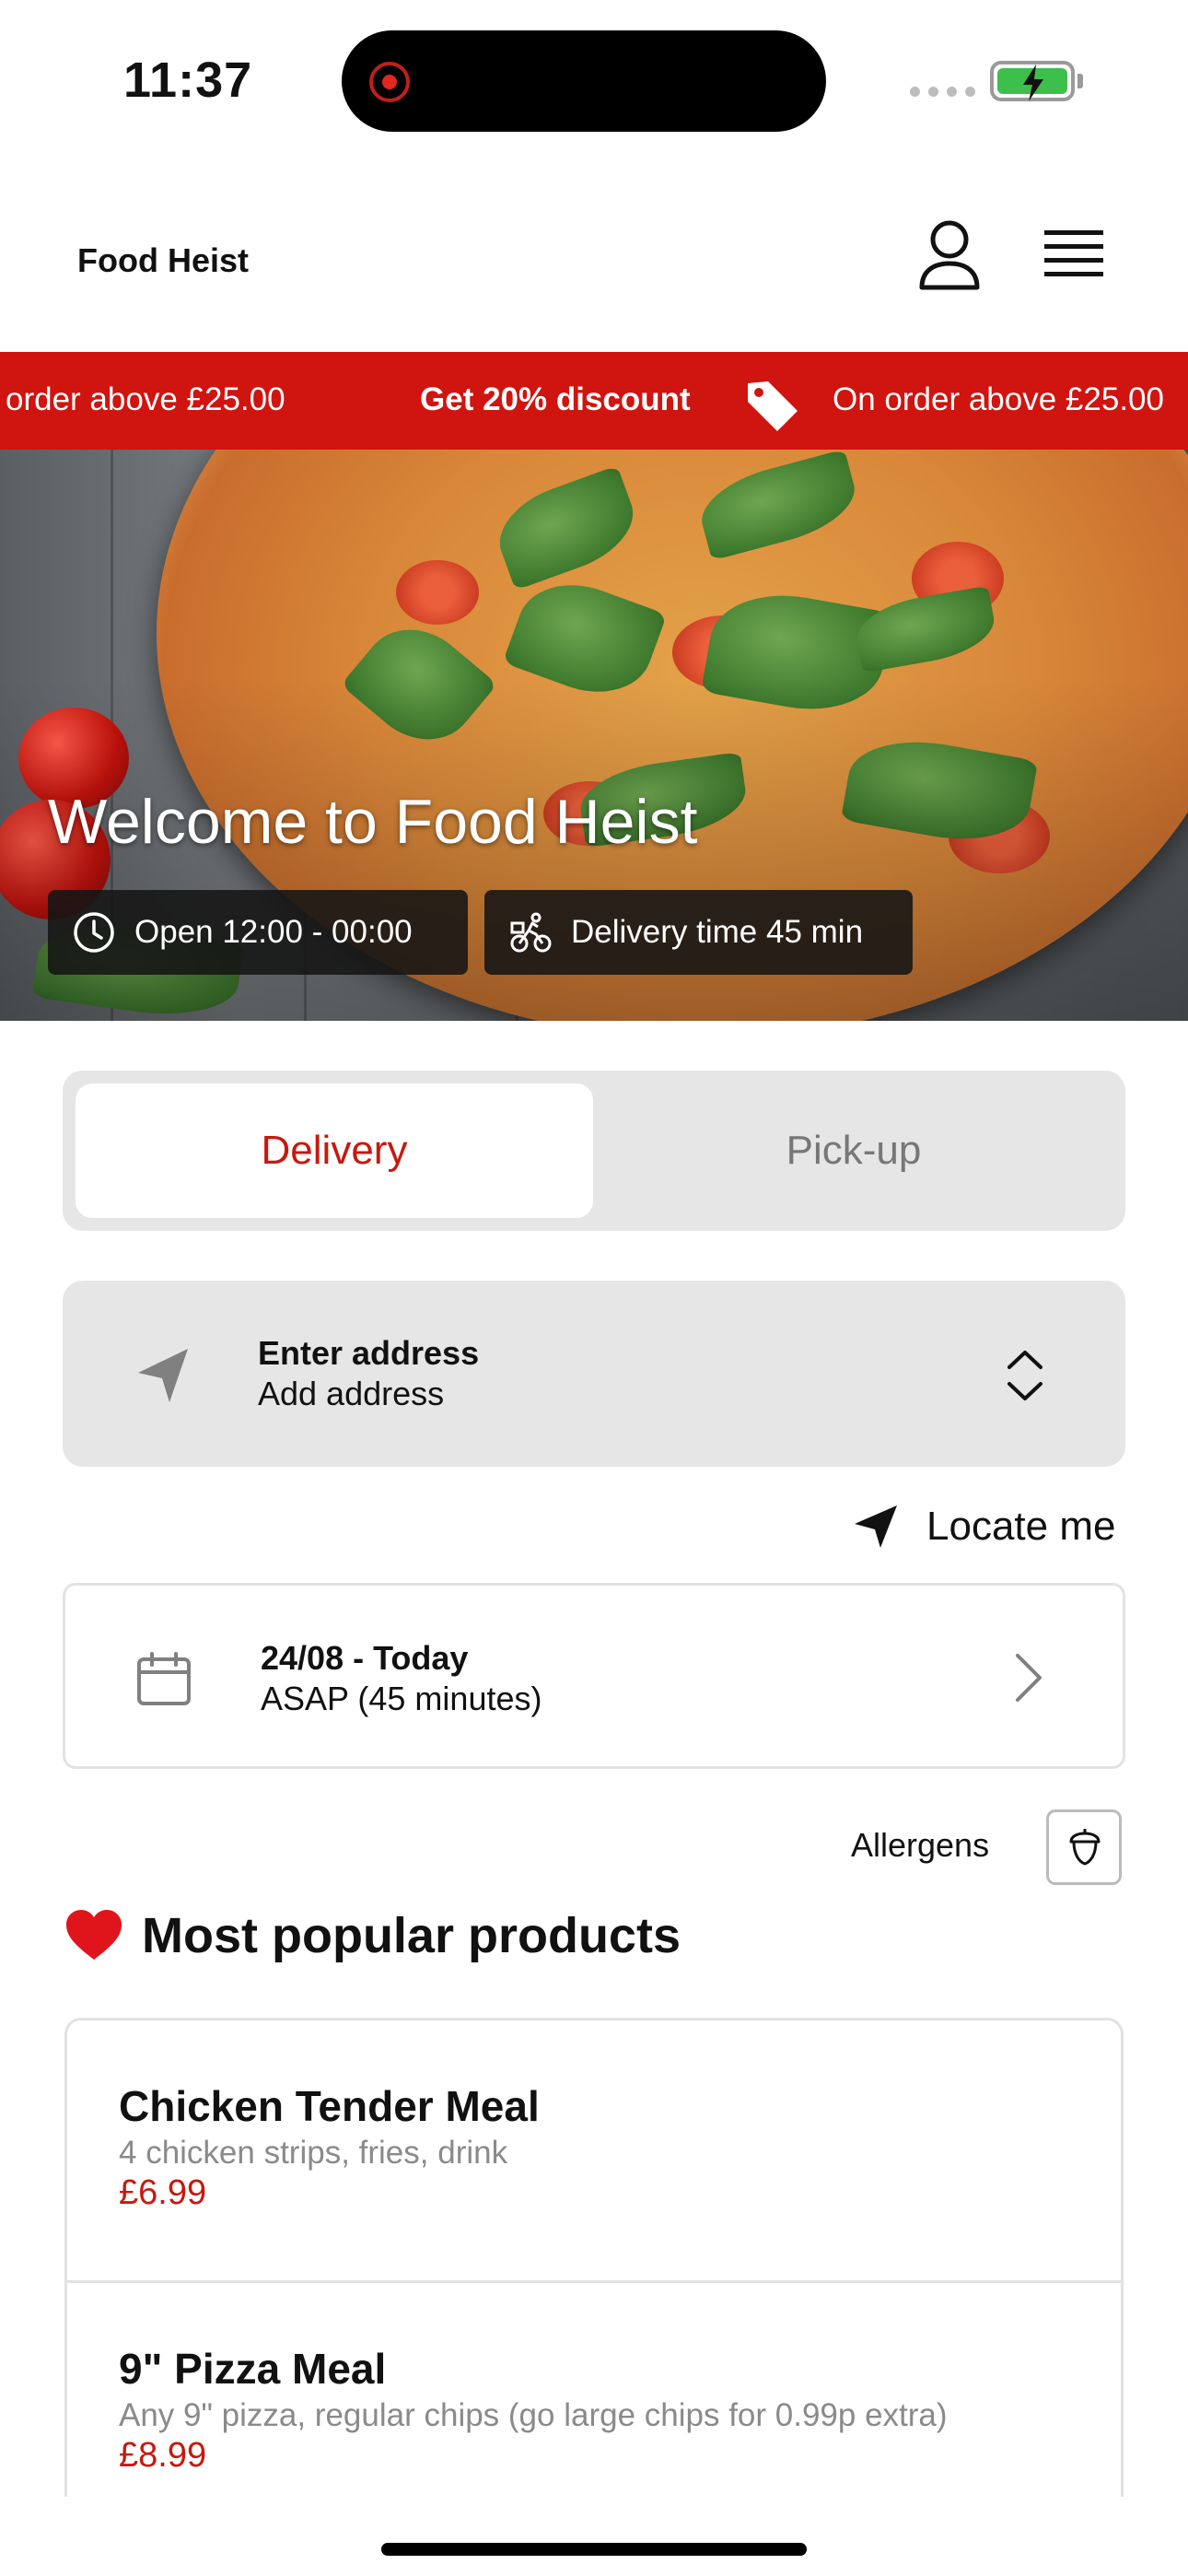 This screenshot has height=2576, width=1188. What do you see at coordinates (94, 932) in the screenshot?
I see `clock-icon` at bounding box center [94, 932].